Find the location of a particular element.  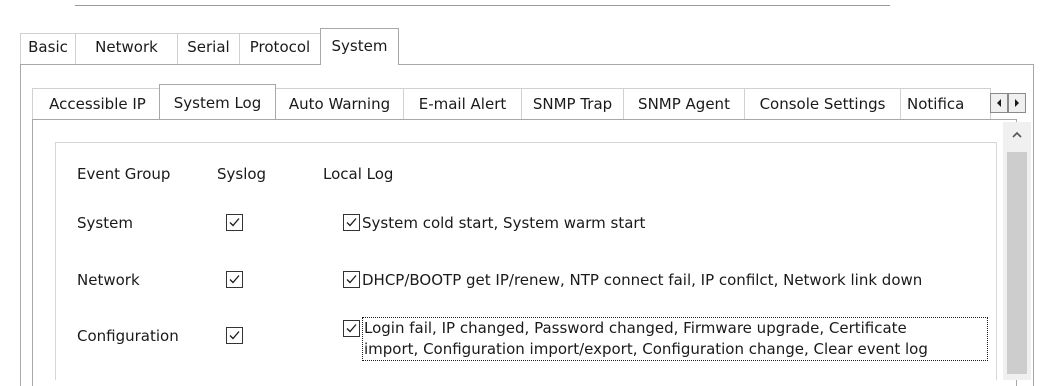

tab-label: Console Settings is located at coordinates (822, 104).